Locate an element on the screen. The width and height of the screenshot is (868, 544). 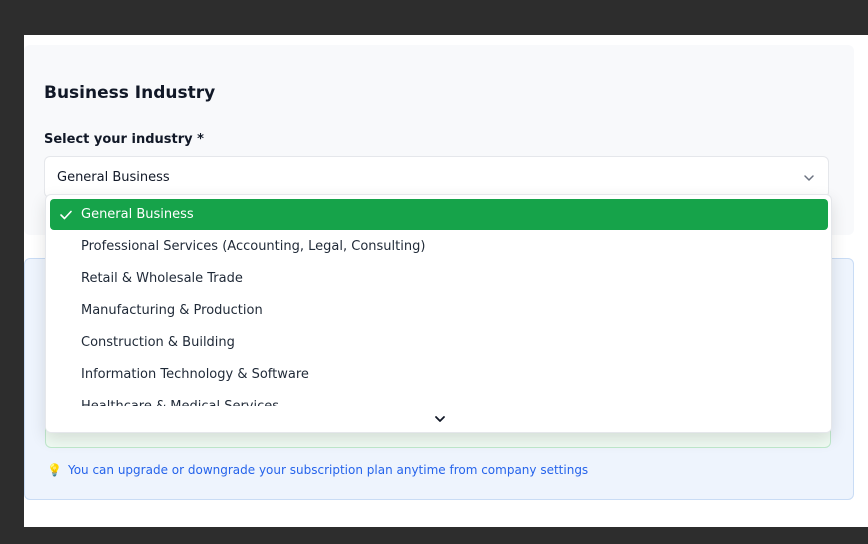
industry-field-label: Select your industry * is located at coordinates (124, 139).